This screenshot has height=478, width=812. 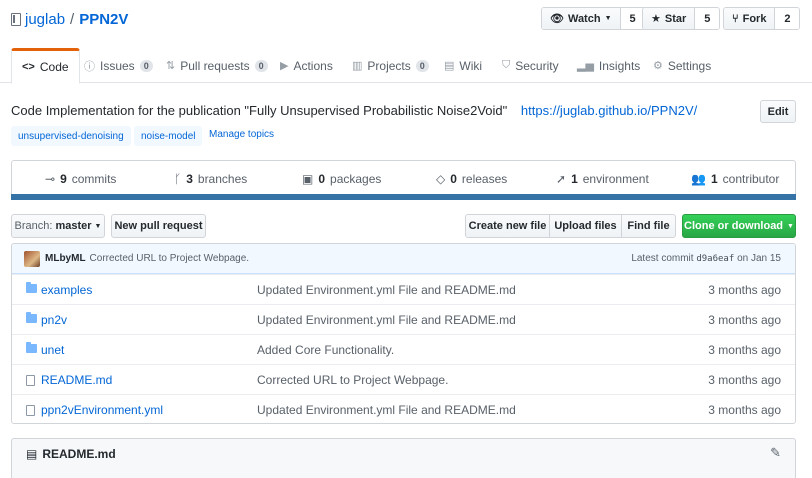 I want to click on commits-count: 9, so click(x=63, y=179).